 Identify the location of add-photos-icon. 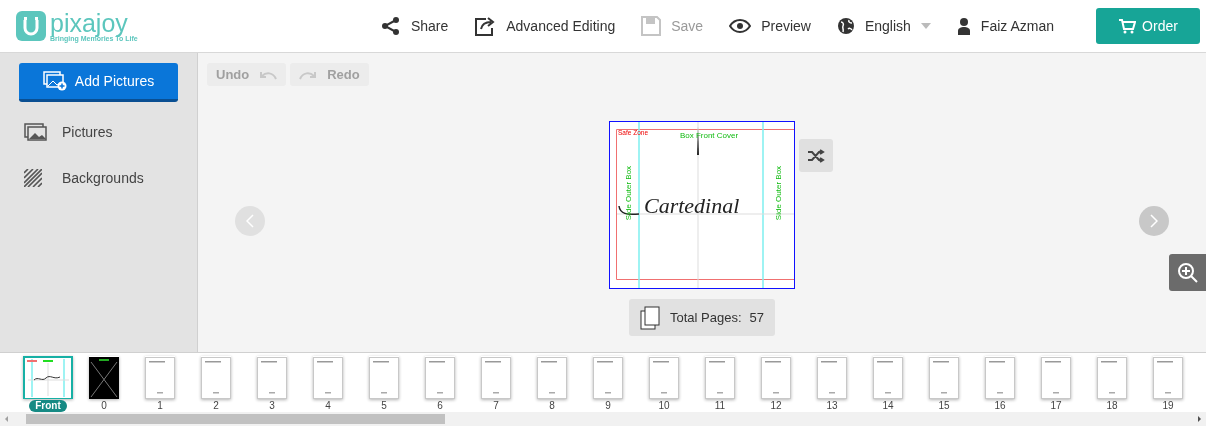
(54, 81).